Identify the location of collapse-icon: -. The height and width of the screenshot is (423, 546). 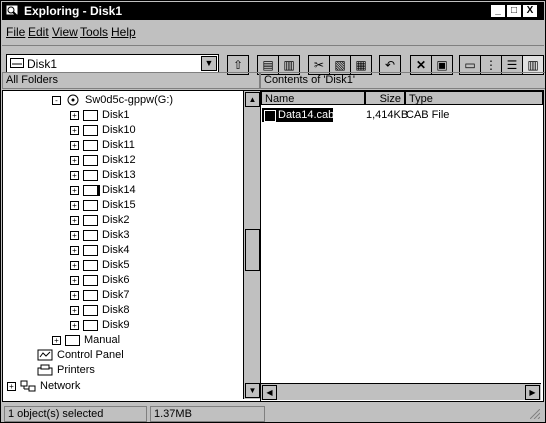
(56, 100).